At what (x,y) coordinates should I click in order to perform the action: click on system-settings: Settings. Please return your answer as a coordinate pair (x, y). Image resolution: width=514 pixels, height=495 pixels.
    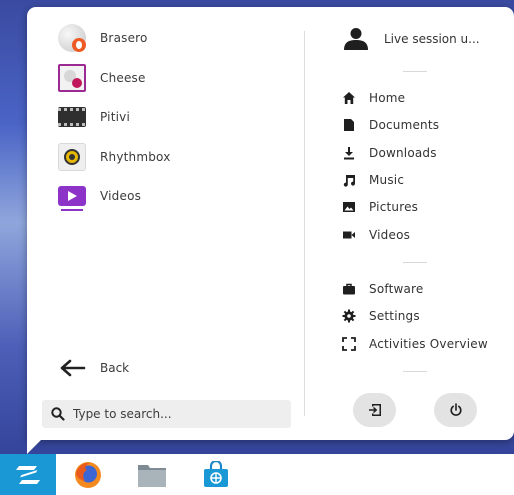
    Looking at the image, I should click on (381, 316).